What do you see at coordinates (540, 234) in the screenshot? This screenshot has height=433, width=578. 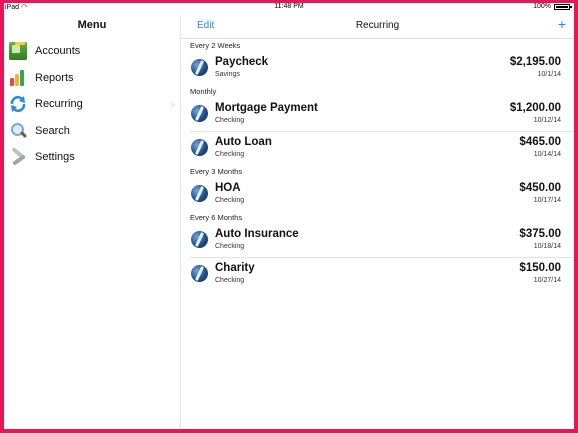 I see `item-amount: $375.00` at bounding box center [540, 234].